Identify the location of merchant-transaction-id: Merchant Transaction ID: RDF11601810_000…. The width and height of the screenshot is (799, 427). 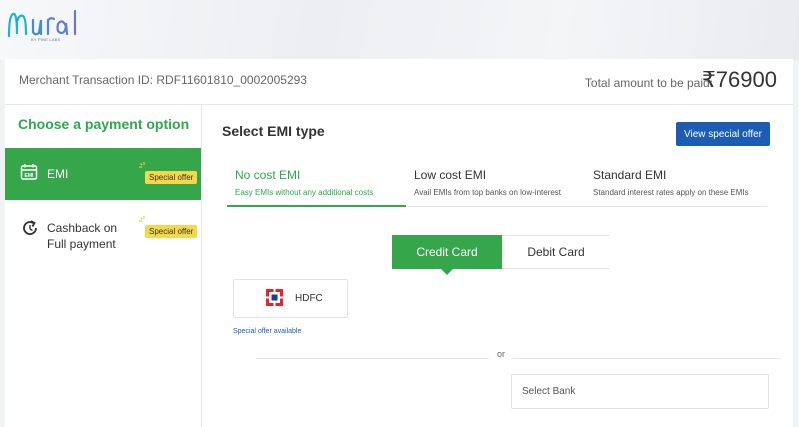
(163, 80).